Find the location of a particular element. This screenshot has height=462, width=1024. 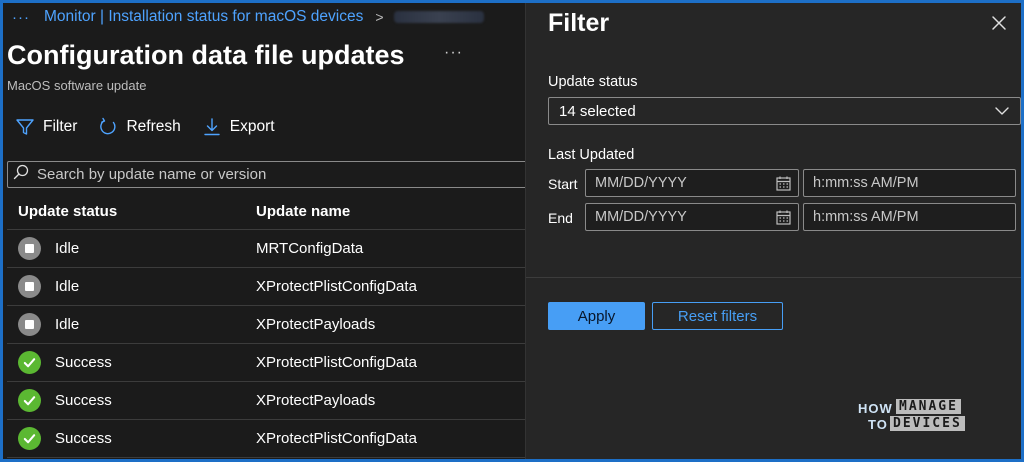

close-button is located at coordinates (1000, 24).